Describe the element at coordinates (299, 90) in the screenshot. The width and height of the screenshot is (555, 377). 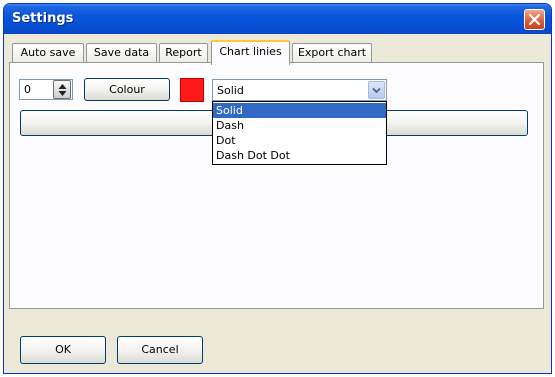
I see `line-style-select: Solid` at that location.